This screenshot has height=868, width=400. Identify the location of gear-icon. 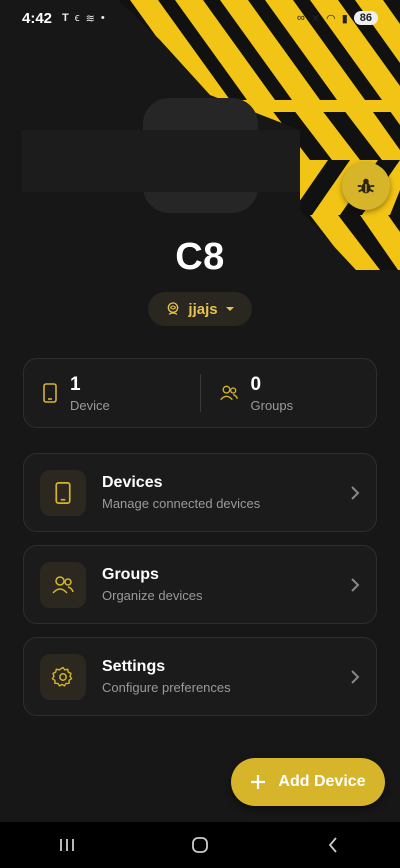
(62, 676).